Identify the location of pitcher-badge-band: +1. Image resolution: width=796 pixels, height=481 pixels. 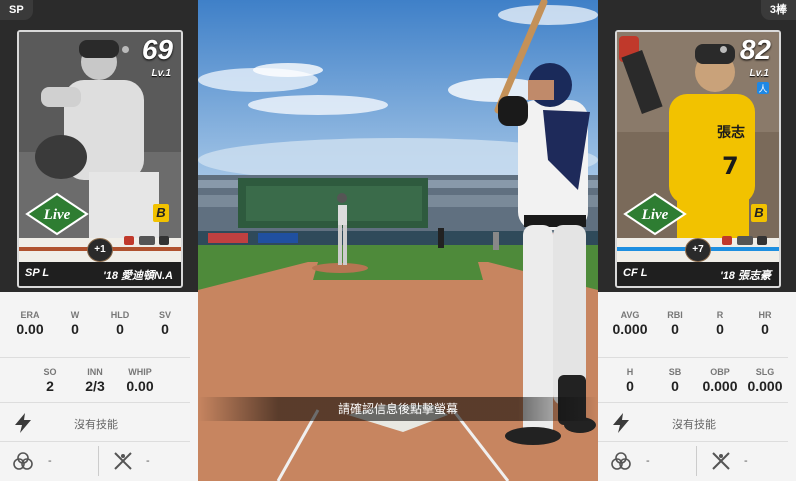
(100, 249).